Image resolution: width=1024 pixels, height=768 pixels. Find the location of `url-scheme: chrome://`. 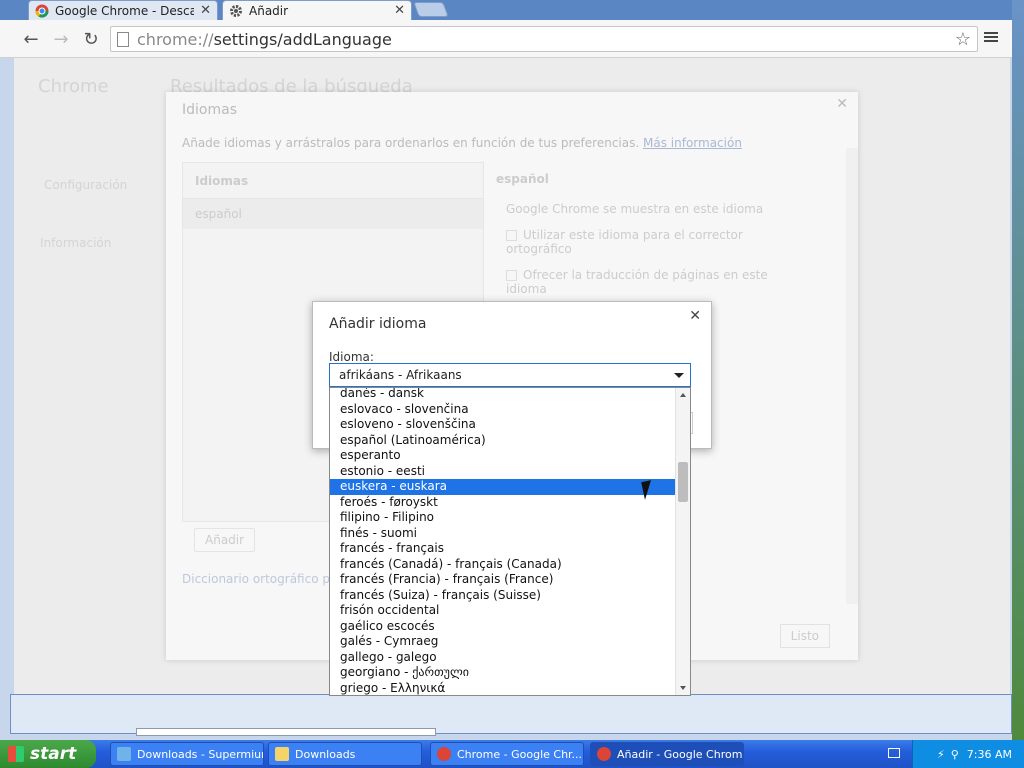

url-scheme: chrome:// is located at coordinates (175, 39).